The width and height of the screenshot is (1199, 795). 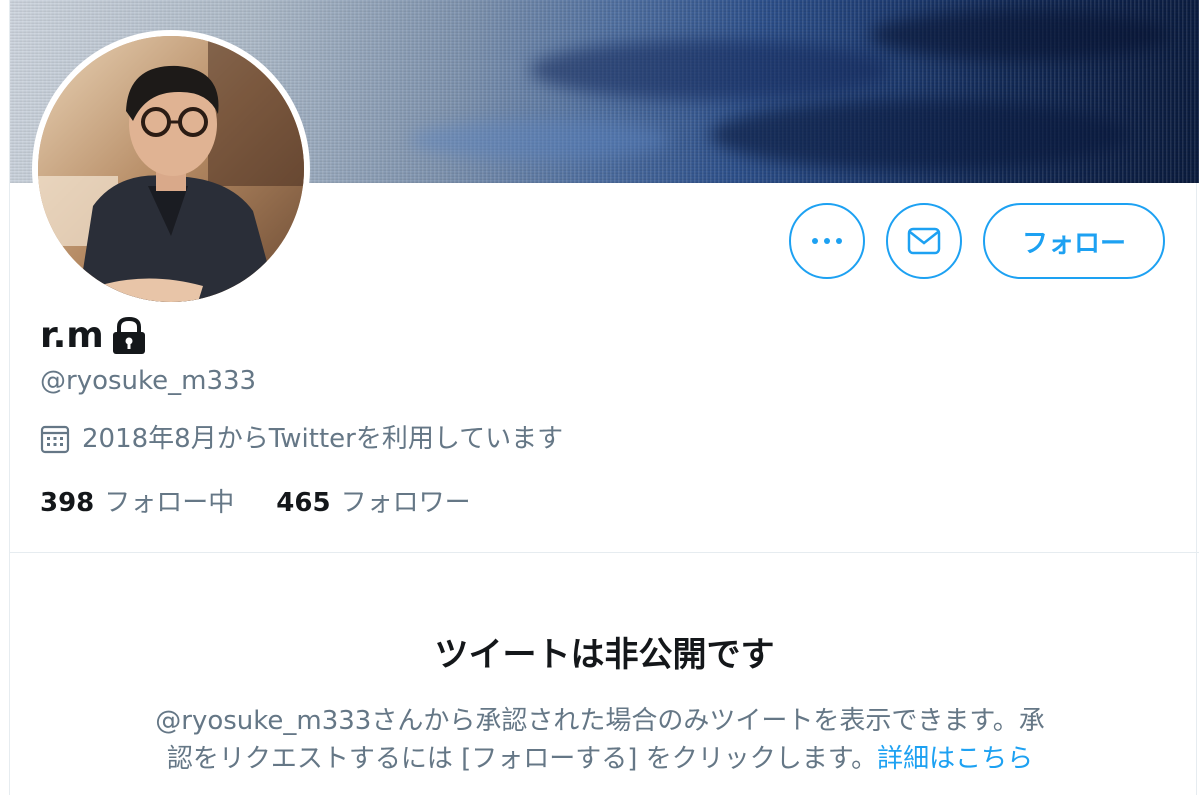 I want to click on follow-button: フォロー, so click(x=1074, y=241).